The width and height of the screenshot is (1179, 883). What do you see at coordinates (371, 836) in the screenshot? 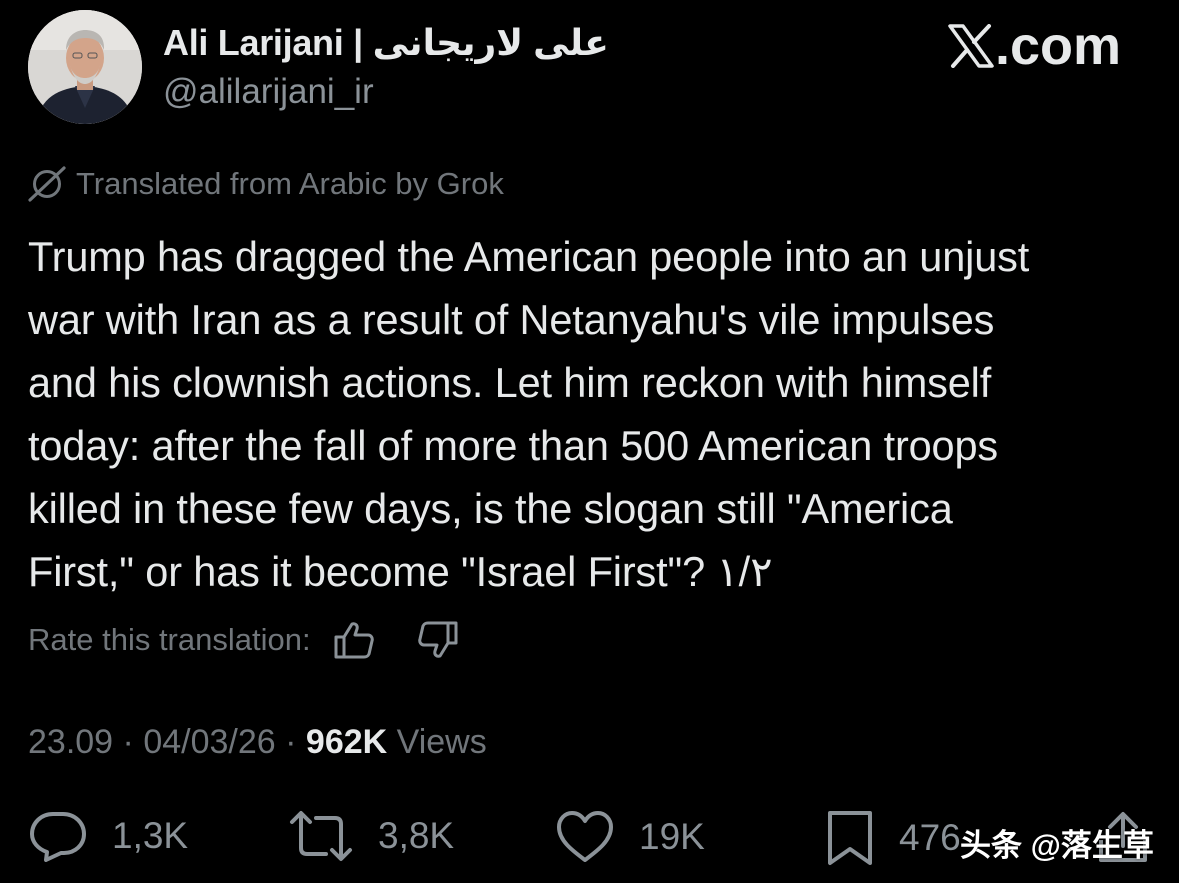
I see `repost-button: 3,8K` at bounding box center [371, 836].